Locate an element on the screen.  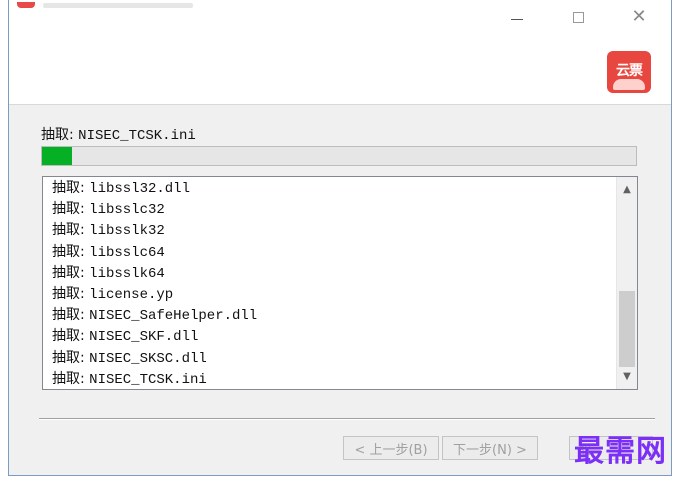
log-item: 抽取: libssl32.dll is located at coordinates (329, 188).